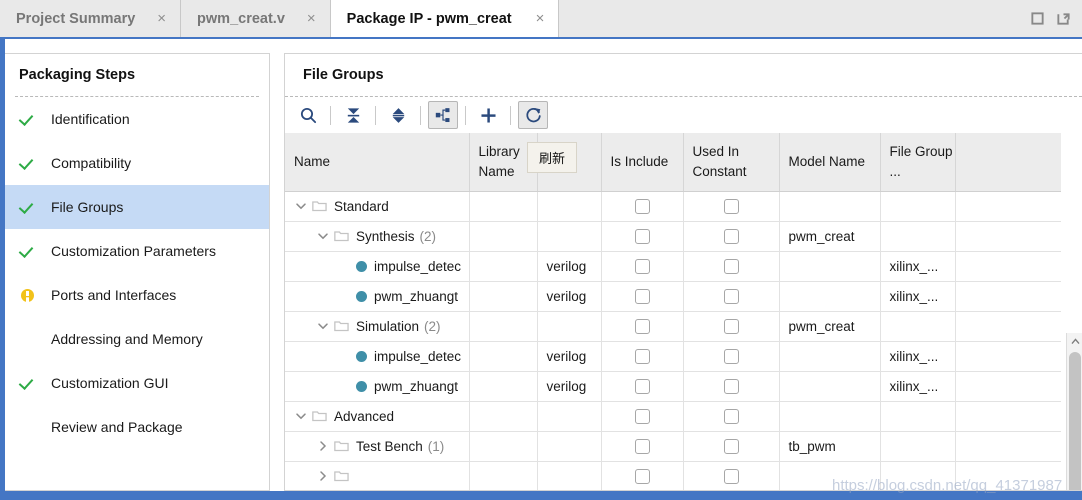 This screenshot has height=500, width=1082. What do you see at coordinates (137, 207) in the screenshot?
I see `sidebar-item-file-groups: File Groups` at bounding box center [137, 207].